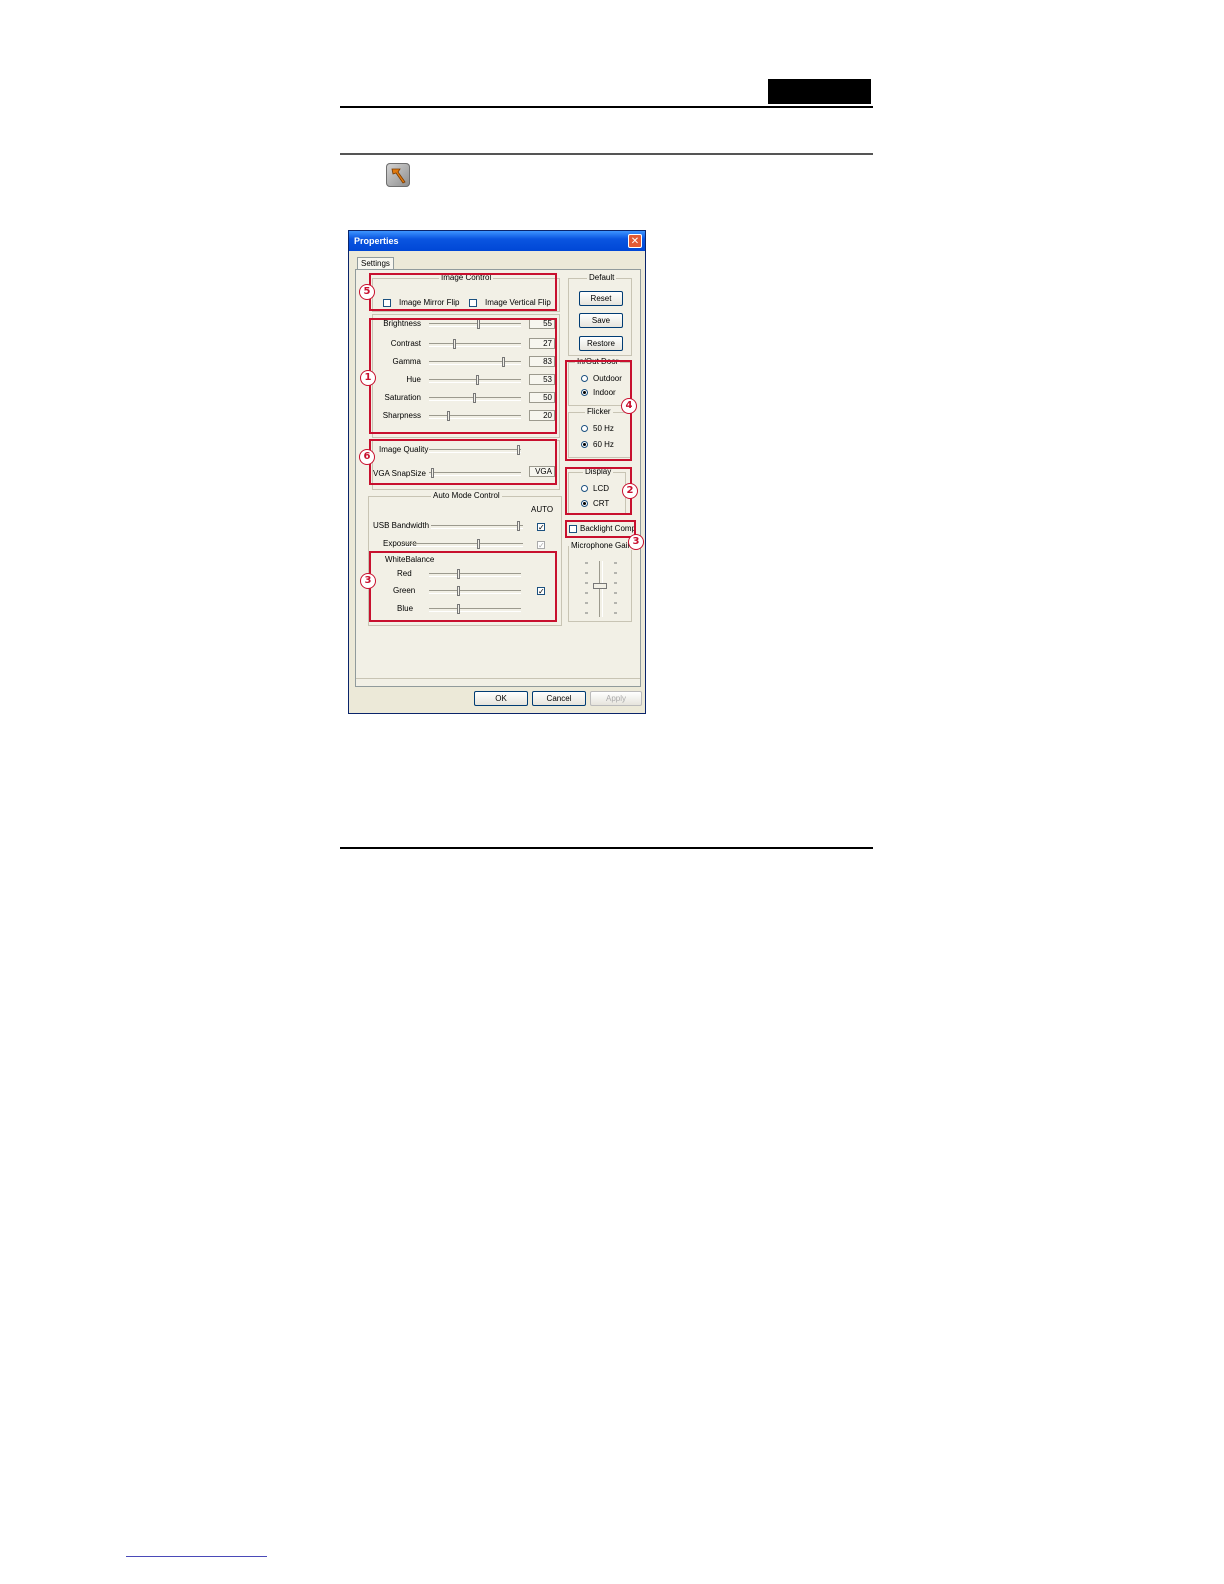 The image size is (1224, 1584). What do you see at coordinates (376, 241) in the screenshot?
I see `dialog-title: Properties` at bounding box center [376, 241].